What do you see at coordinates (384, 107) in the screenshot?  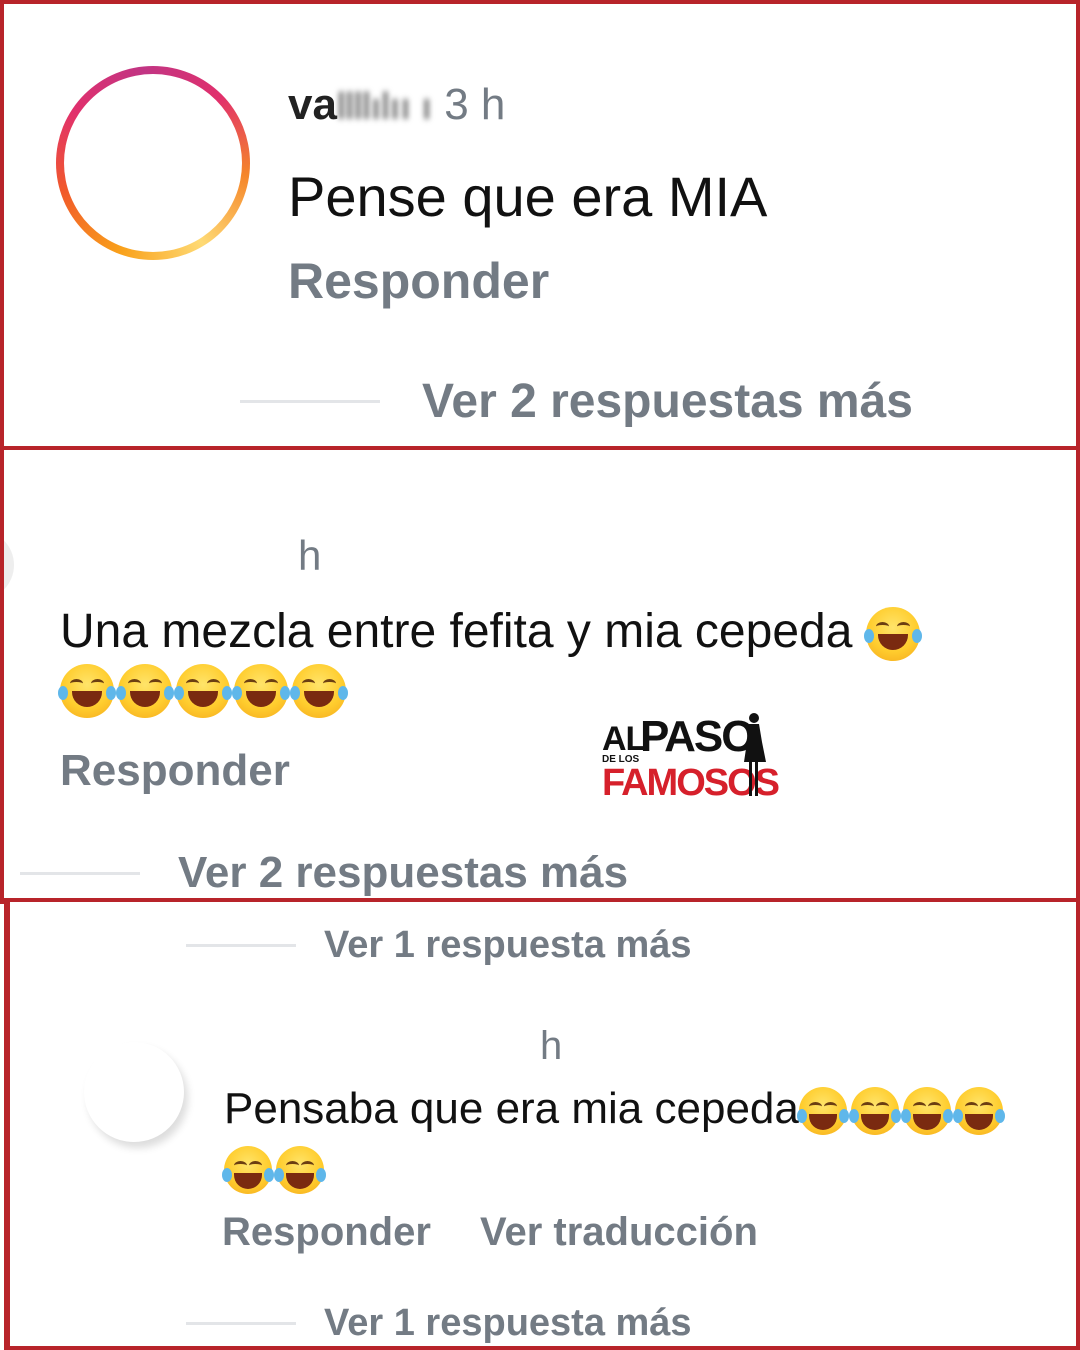 I see `username-blurred: llllılıı ı` at bounding box center [384, 107].